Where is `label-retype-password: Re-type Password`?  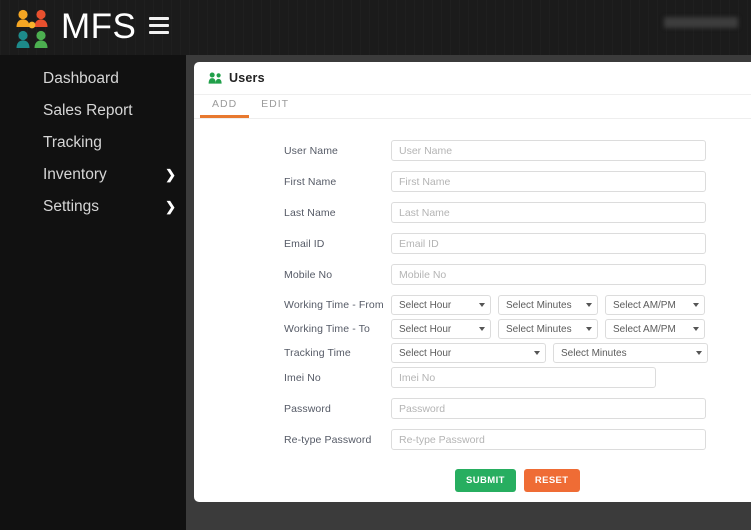 label-retype-password: Re-type Password is located at coordinates (328, 439).